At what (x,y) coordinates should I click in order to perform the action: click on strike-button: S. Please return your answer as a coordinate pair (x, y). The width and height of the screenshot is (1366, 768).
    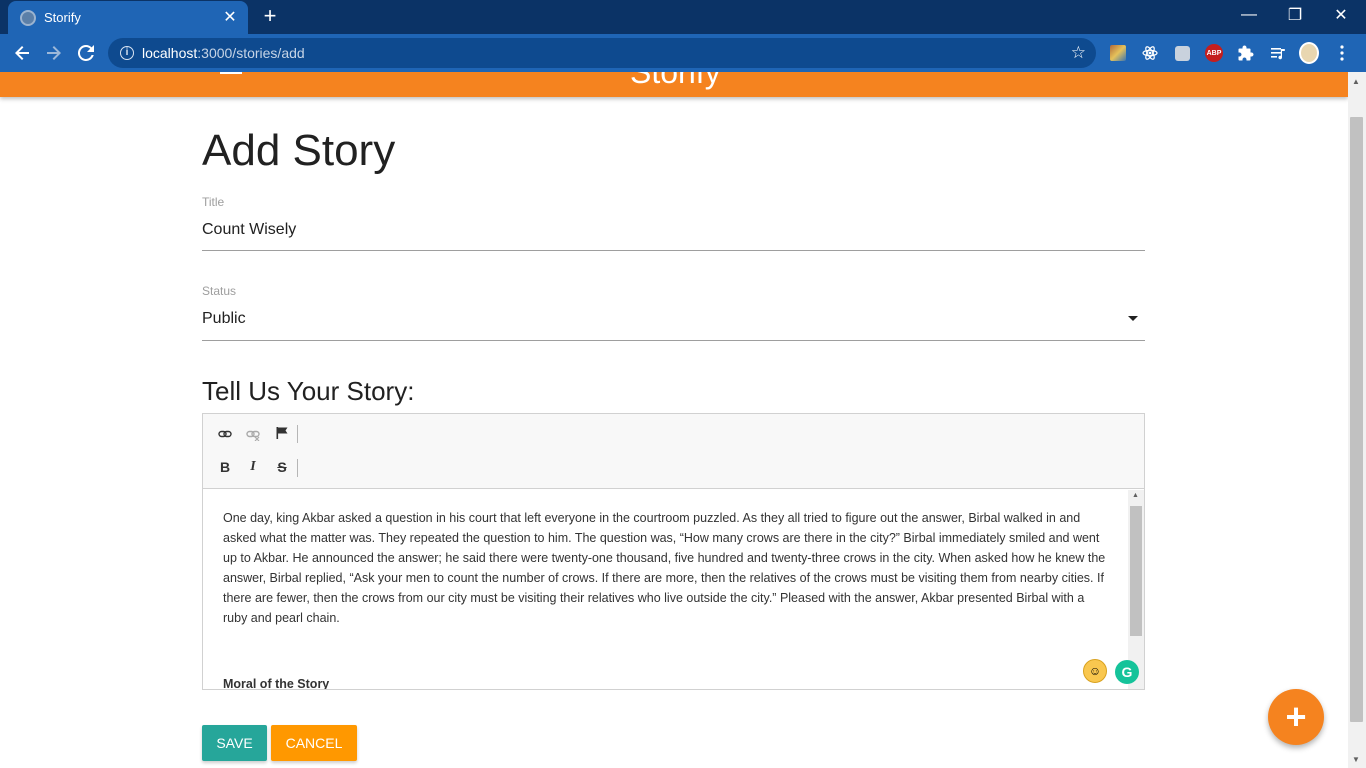
    Looking at the image, I should click on (282, 467).